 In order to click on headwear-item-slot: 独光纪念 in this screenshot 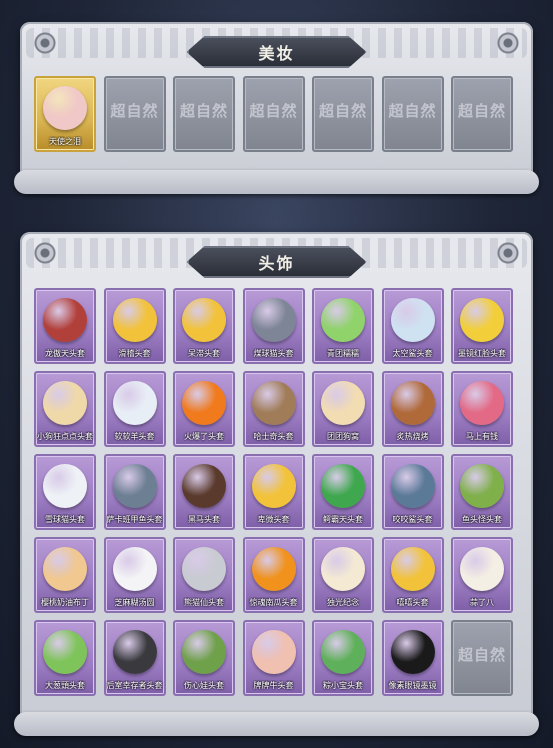, I will do `click(343, 575)`.